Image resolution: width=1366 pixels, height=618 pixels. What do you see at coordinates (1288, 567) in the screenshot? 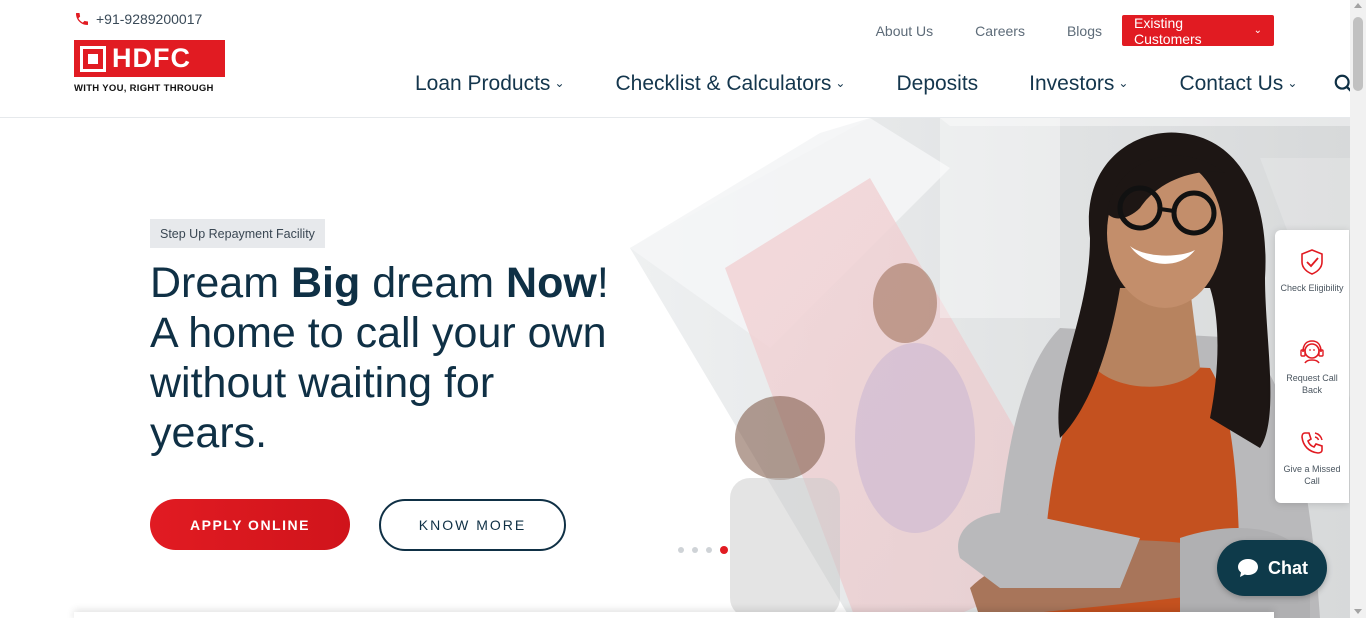
I see `chat-label: Chat` at bounding box center [1288, 567].